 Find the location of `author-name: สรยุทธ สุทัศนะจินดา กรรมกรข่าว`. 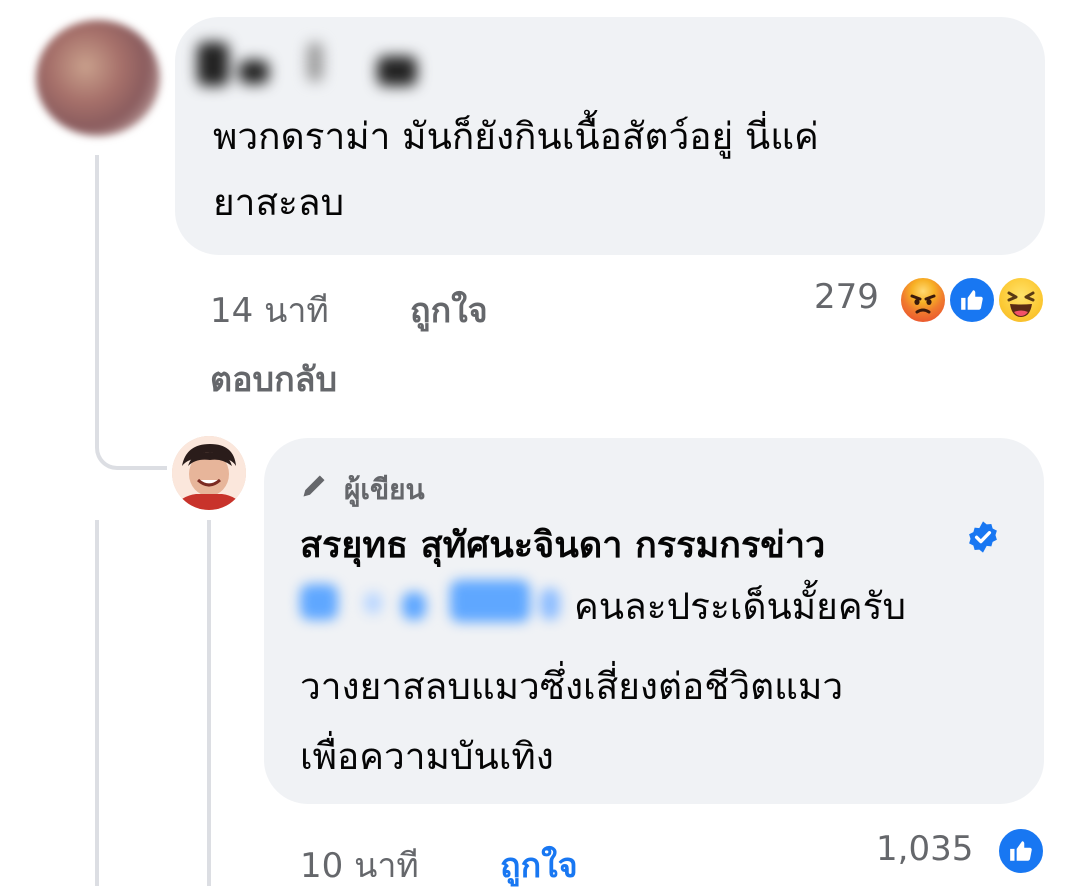

author-name: สรยุทธ สุทัศนะจินดา กรรมกรข่าว is located at coordinates (562, 544).